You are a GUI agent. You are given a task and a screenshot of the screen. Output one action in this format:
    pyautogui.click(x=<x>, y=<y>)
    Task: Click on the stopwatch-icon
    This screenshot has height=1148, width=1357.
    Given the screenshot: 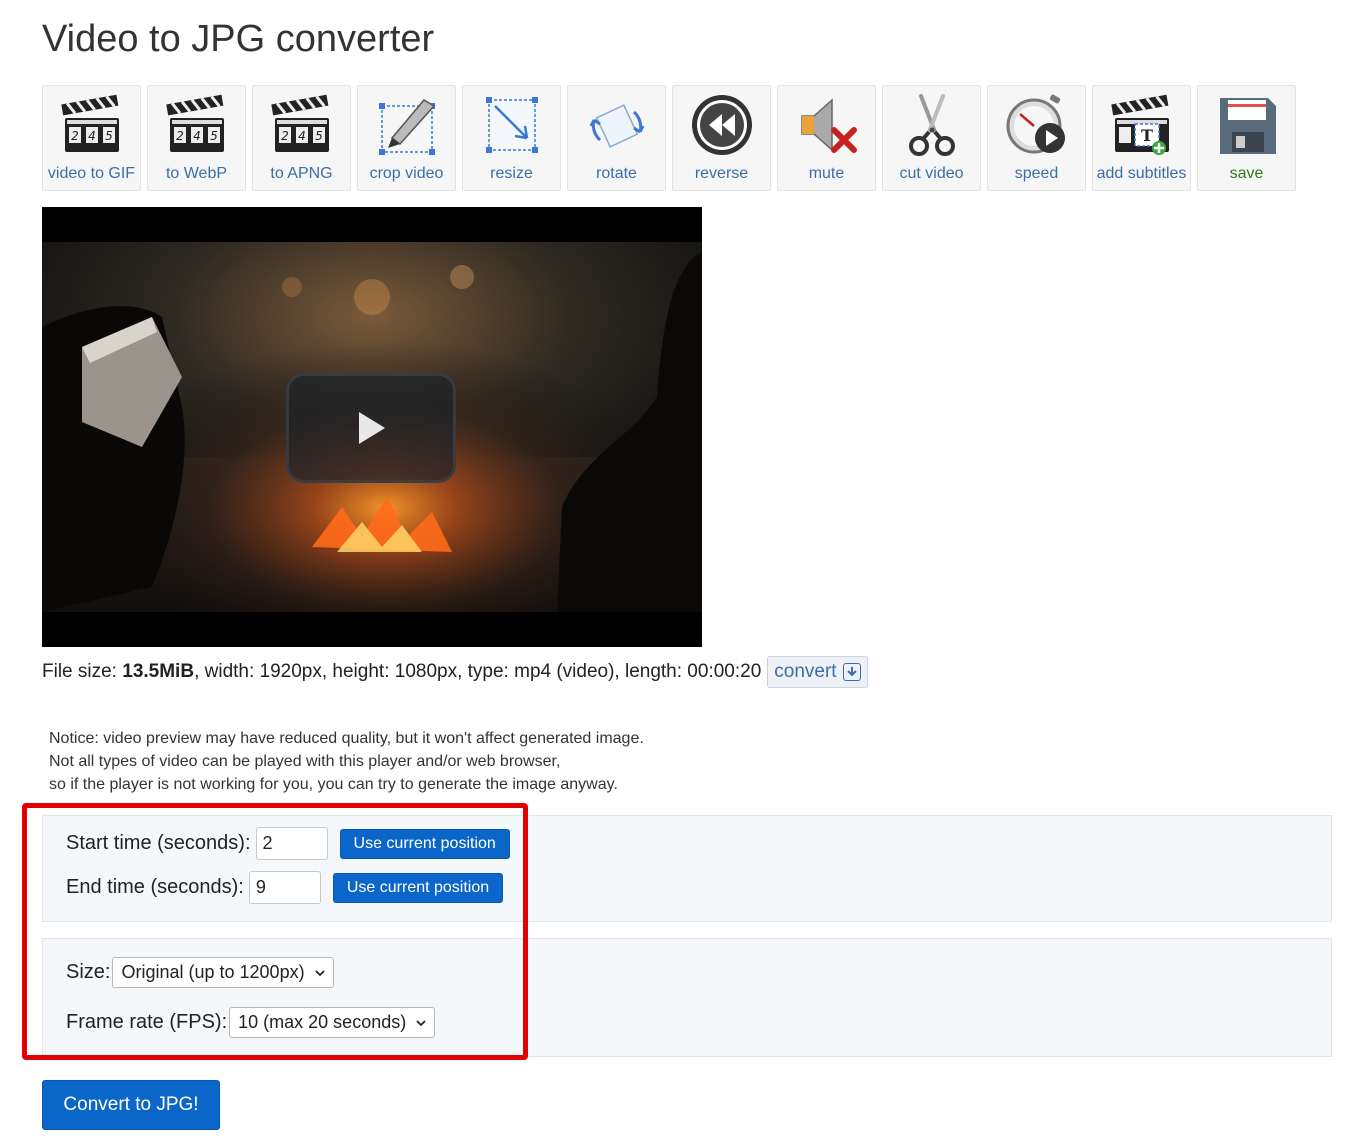 What is the action you would take?
    pyautogui.click(x=1035, y=124)
    